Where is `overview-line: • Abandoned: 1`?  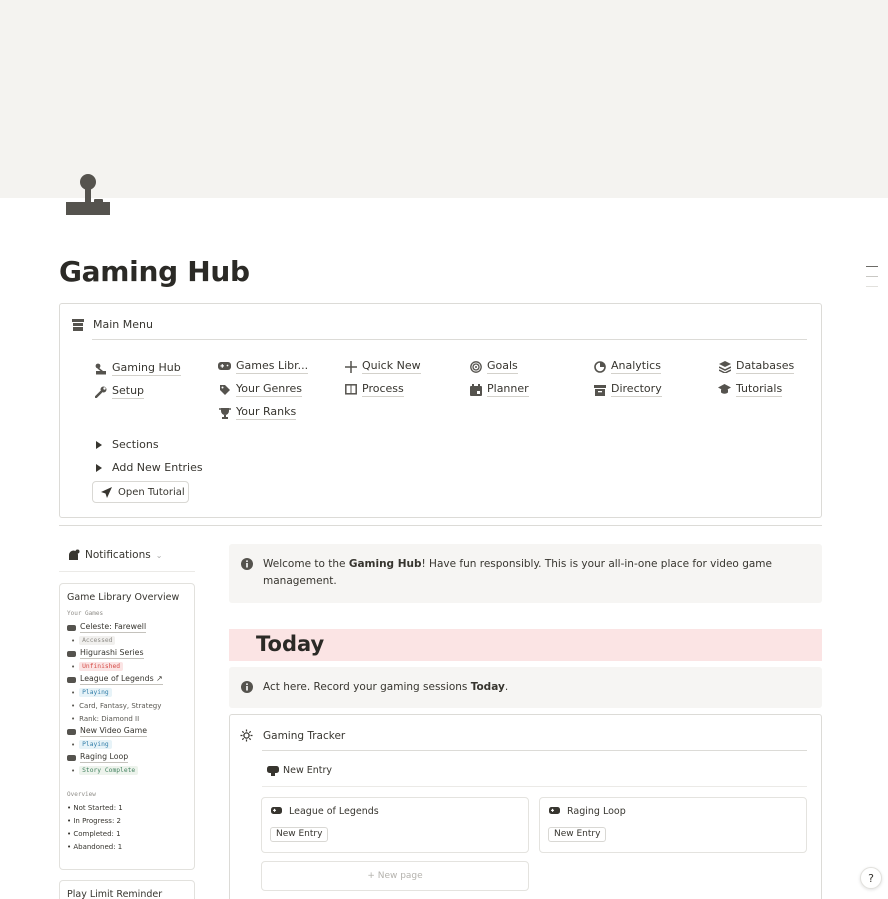 overview-line: • Abandoned: 1 is located at coordinates (95, 847).